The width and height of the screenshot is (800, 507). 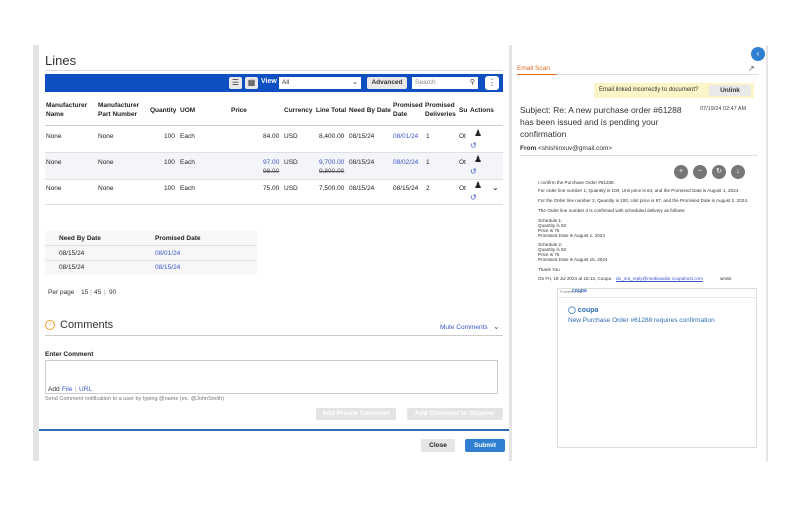 I want to click on col-header-quantity: Quantity, so click(x=163, y=110).